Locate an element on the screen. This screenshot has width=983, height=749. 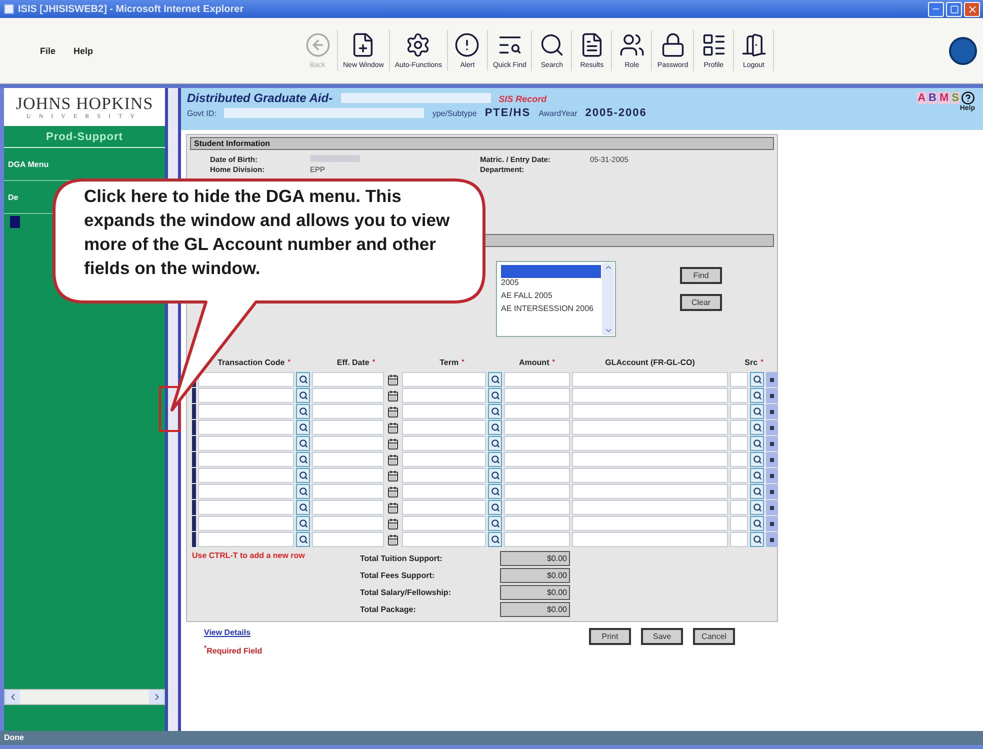
term-listbox: 2005 AE FALL 2005 AE INTERSESSION 2006 is located at coordinates (556, 299).